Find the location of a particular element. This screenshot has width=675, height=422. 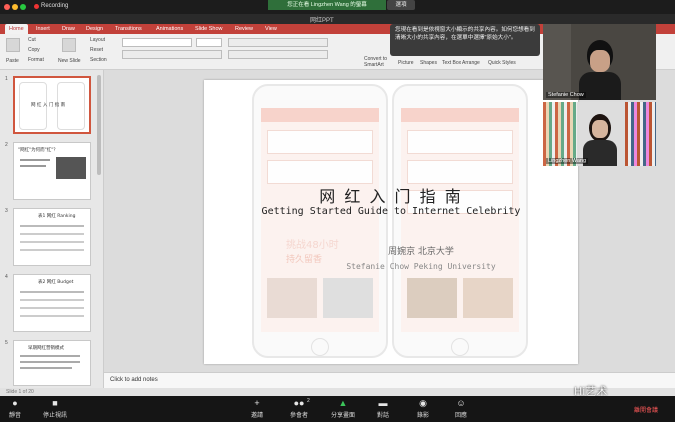

layout-button: Layout is located at coordinates (97, 40).